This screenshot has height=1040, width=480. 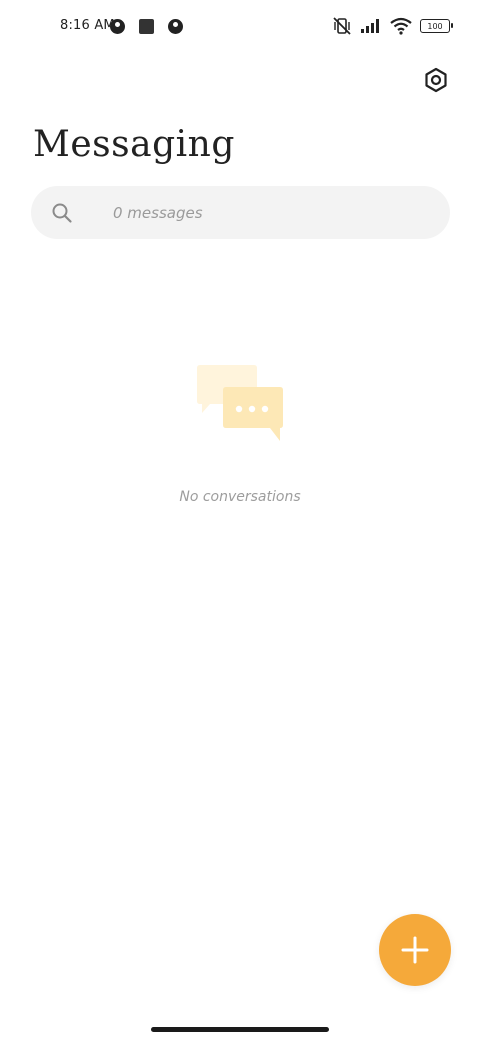 I want to click on vibrate-off-icon, so click(x=342, y=26).